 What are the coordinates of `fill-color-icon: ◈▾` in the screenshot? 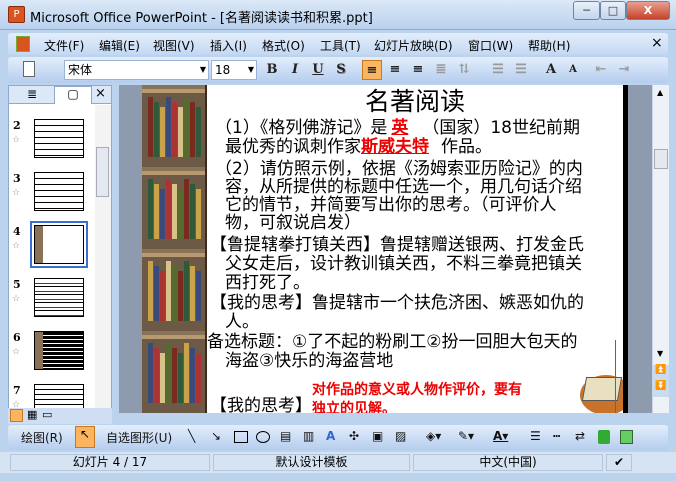 It's located at (433, 436).